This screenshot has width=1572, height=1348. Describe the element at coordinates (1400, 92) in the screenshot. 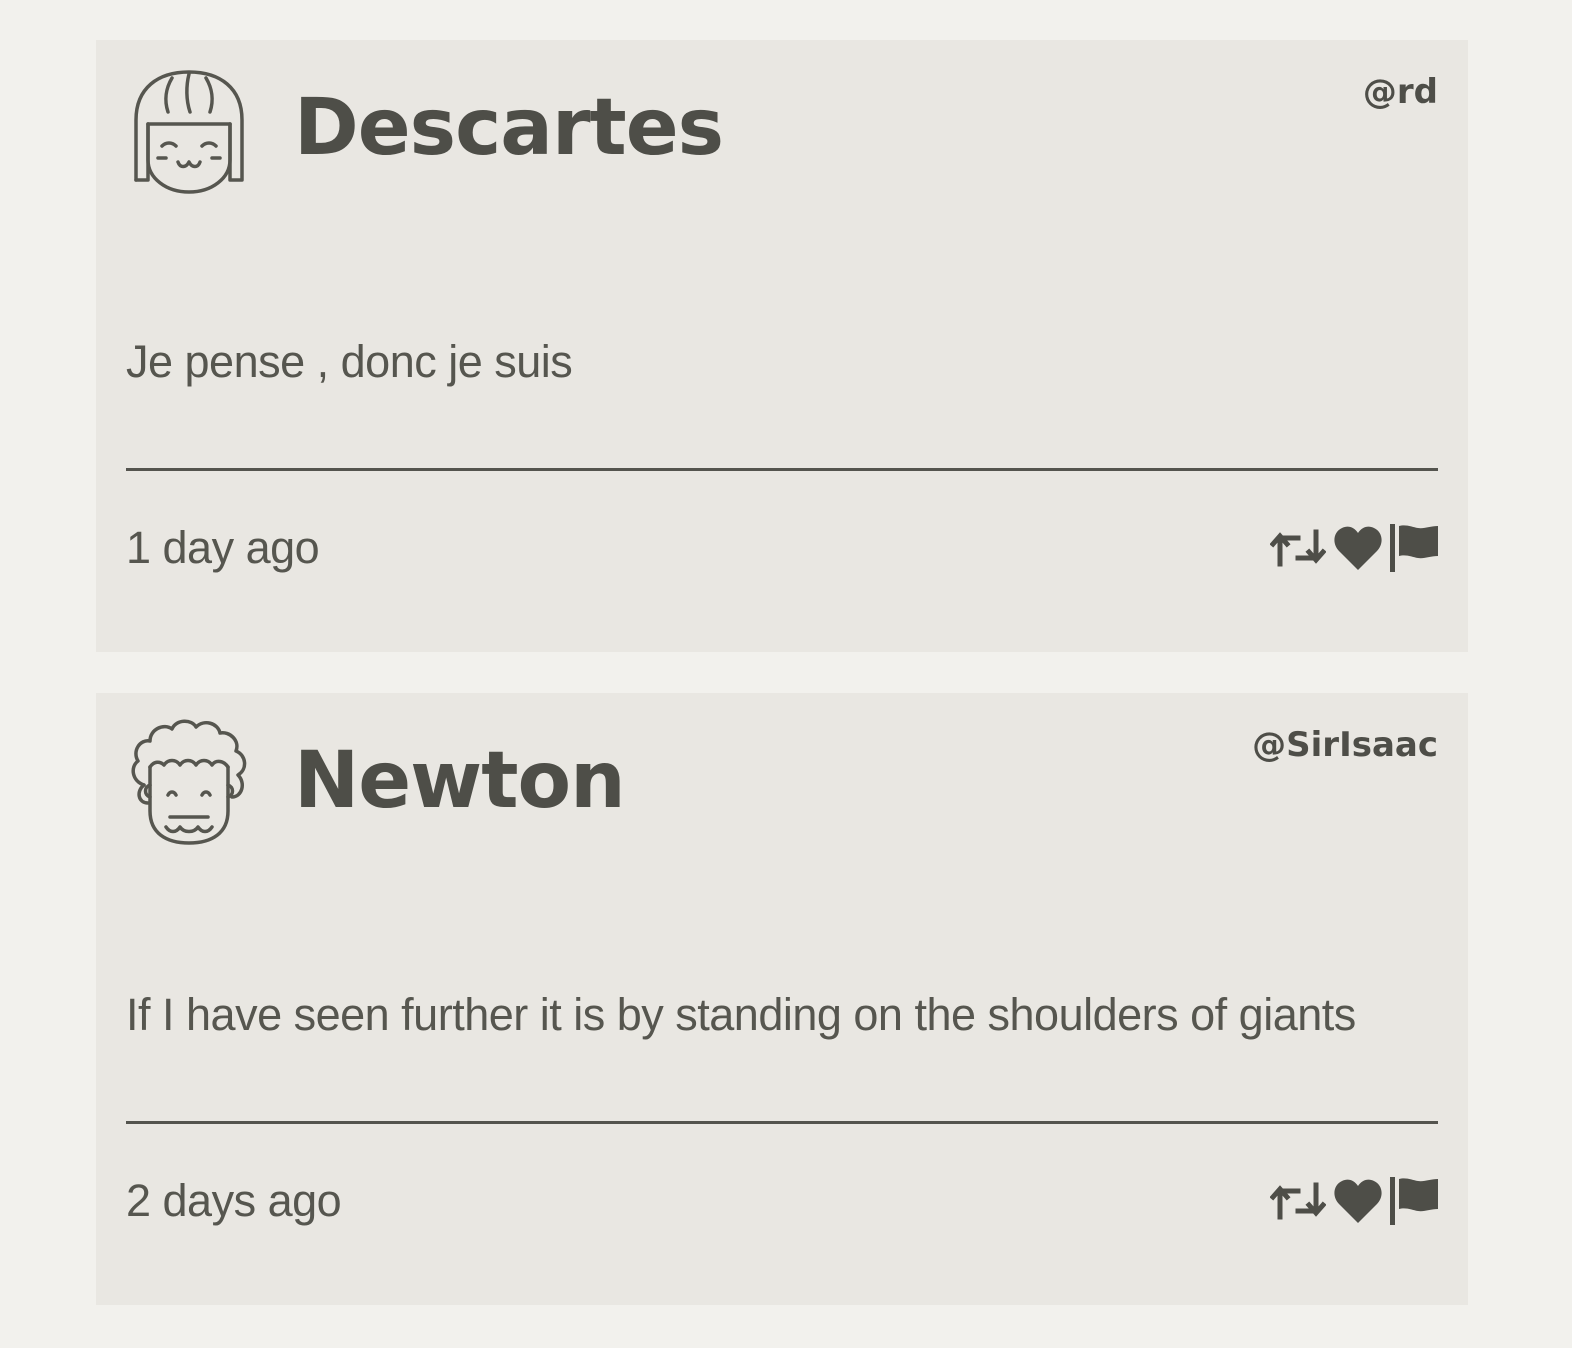

I see `author-handle: @rd` at that location.